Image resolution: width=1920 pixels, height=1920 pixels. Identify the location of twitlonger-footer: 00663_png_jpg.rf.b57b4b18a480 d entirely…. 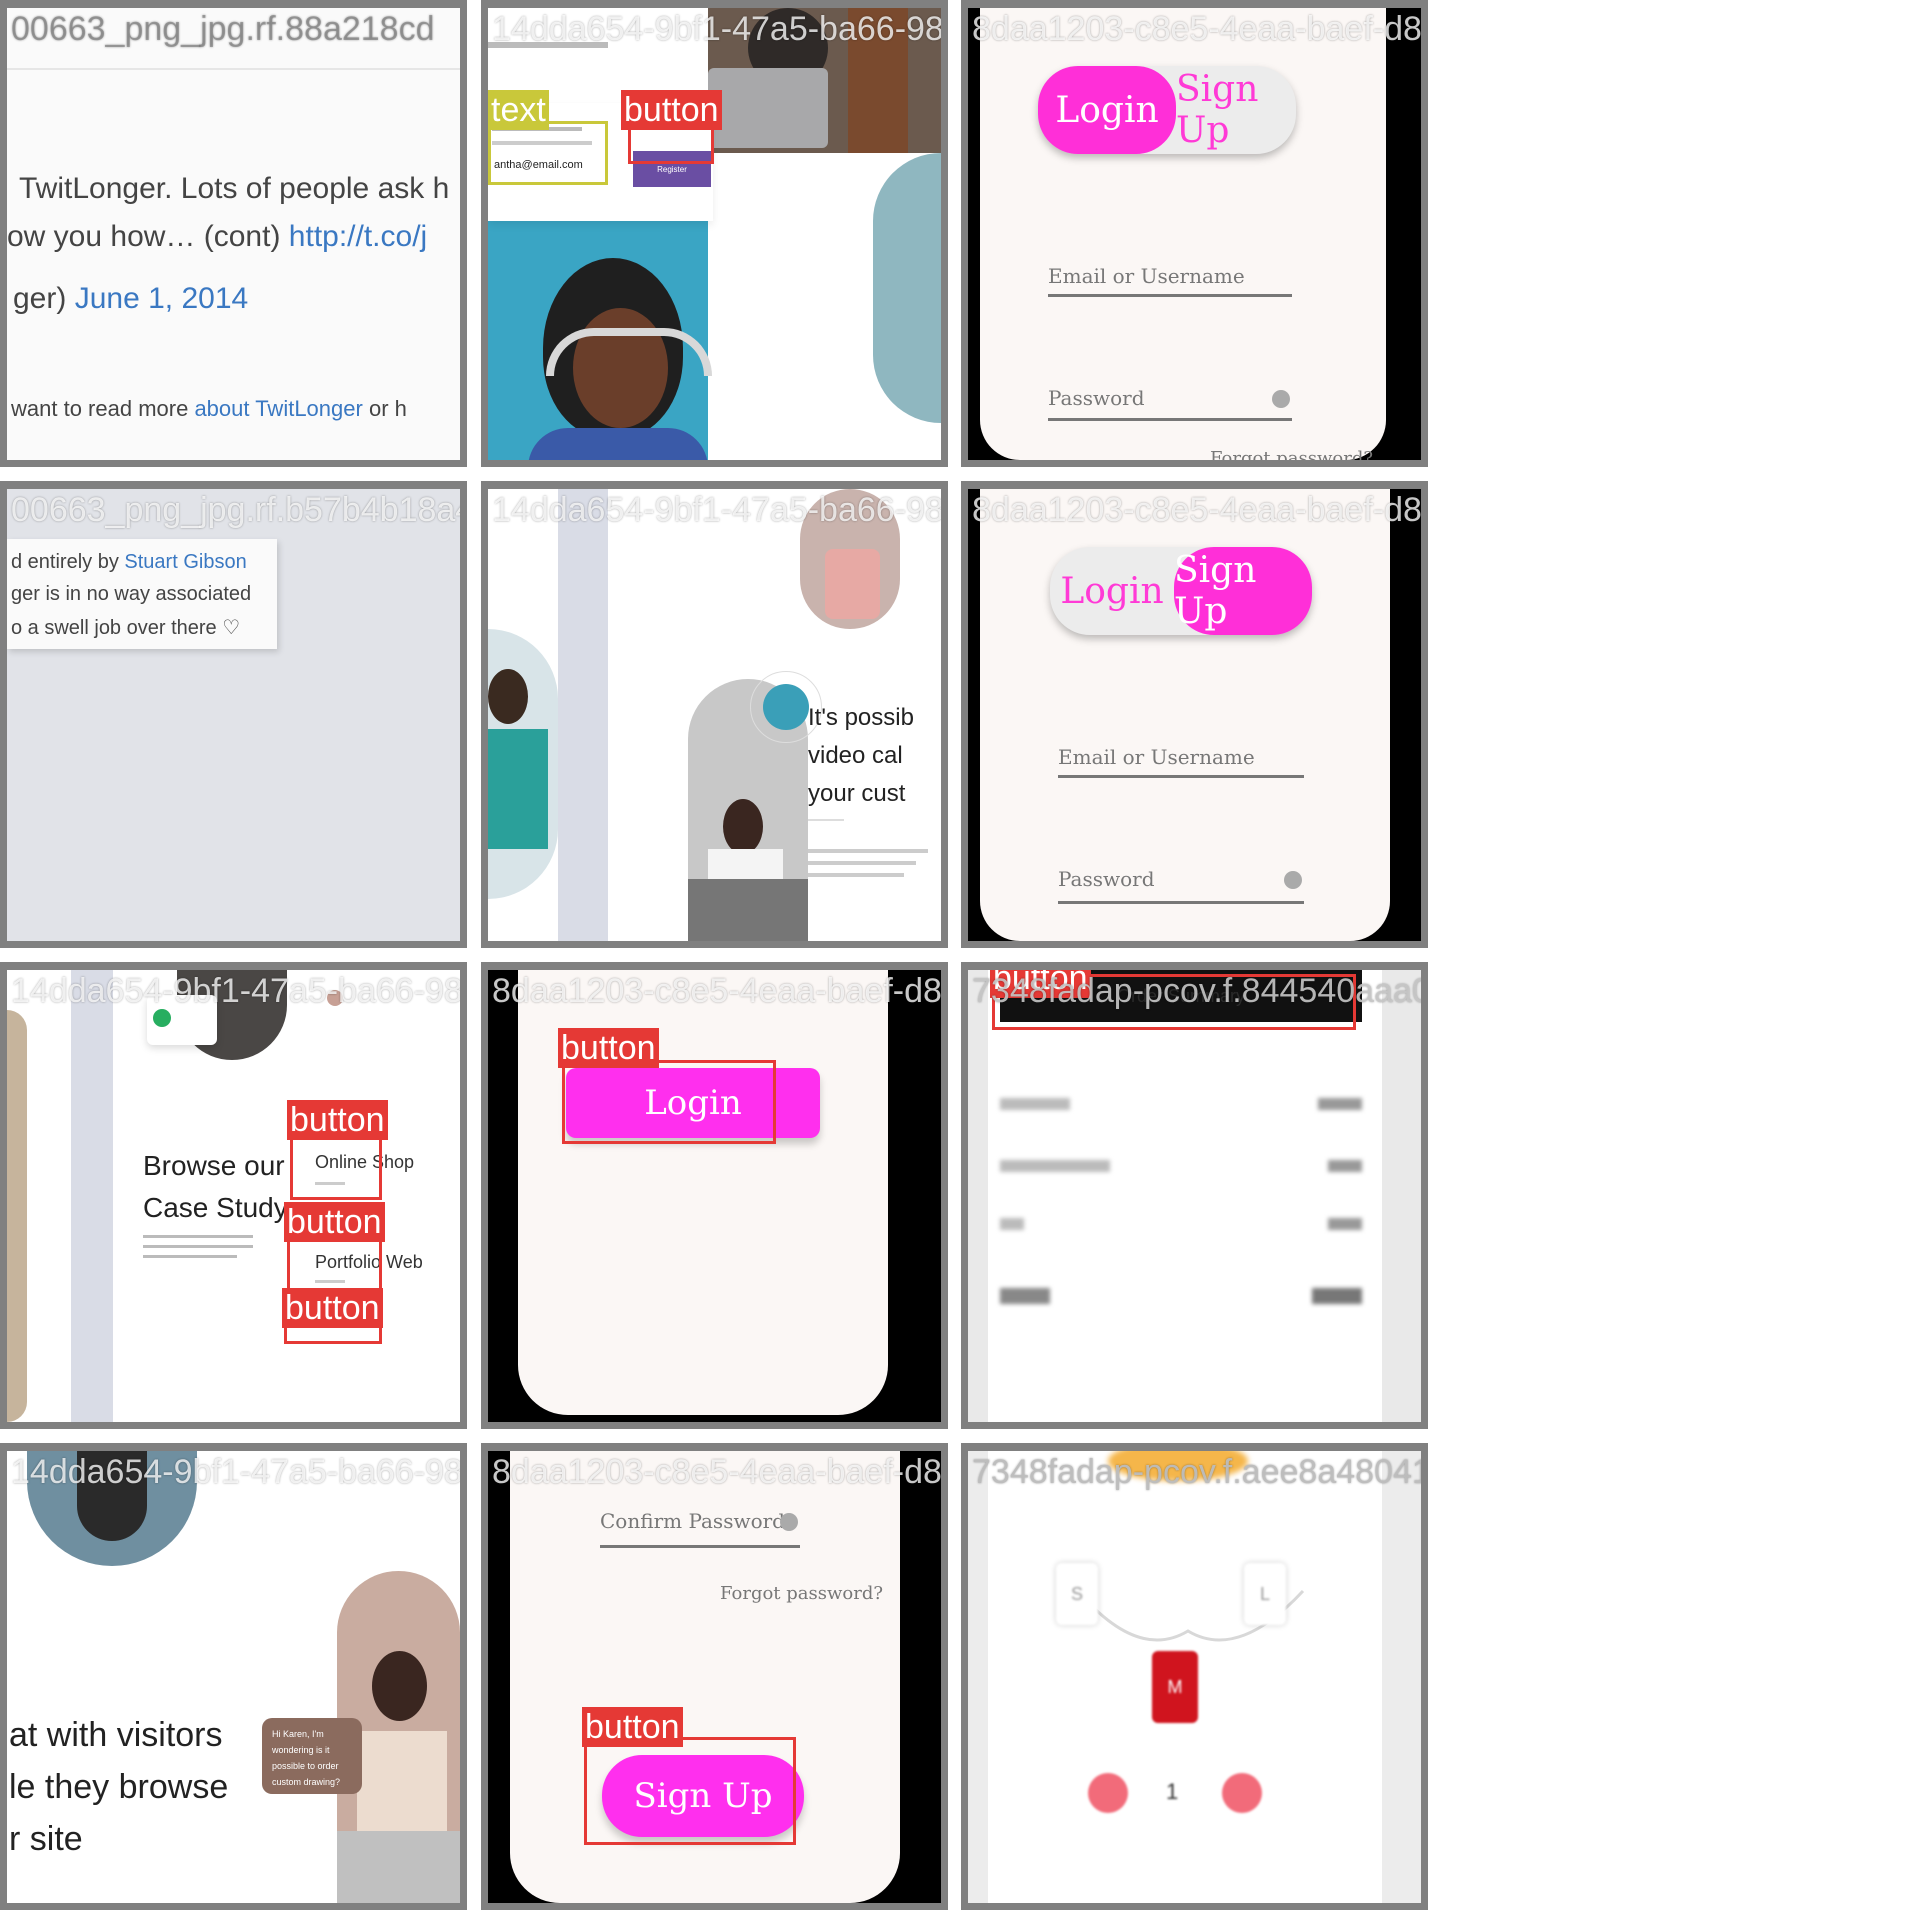
(233, 715).